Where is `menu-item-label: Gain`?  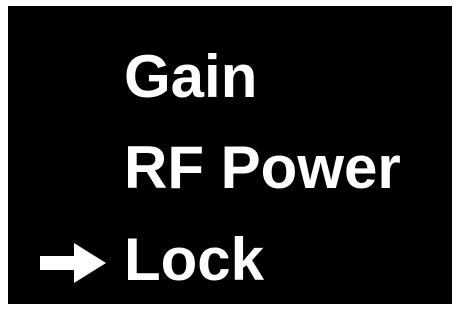
menu-item-label: Gain is located at coordinates (191, 76).